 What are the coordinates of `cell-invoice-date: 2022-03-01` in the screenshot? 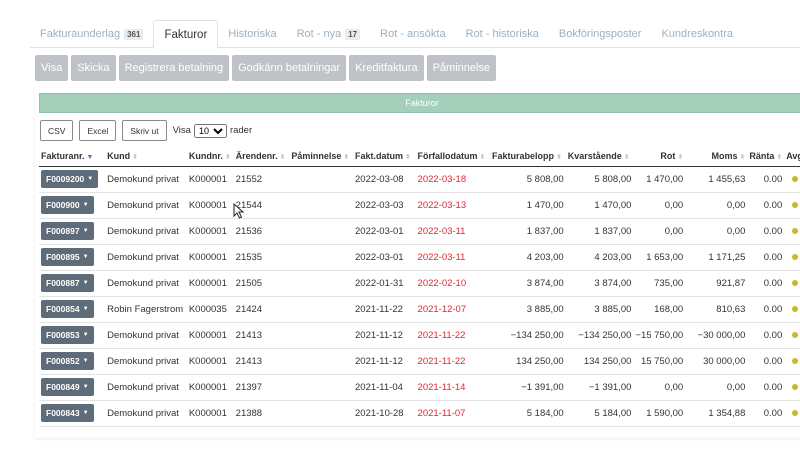 It's located at (384, 257).